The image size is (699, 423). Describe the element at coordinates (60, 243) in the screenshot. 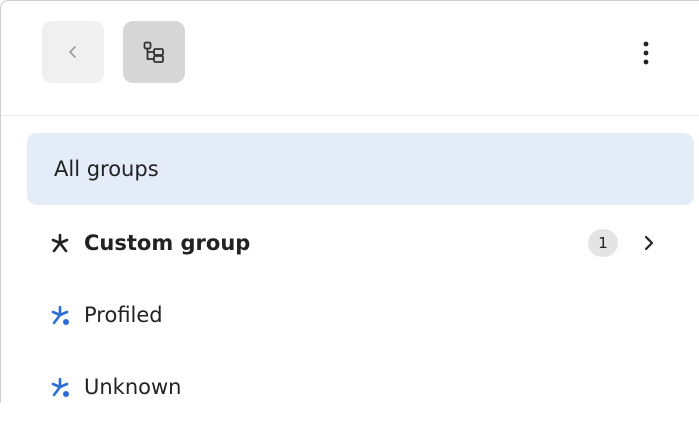

I see `custom-group-icon` at that location.